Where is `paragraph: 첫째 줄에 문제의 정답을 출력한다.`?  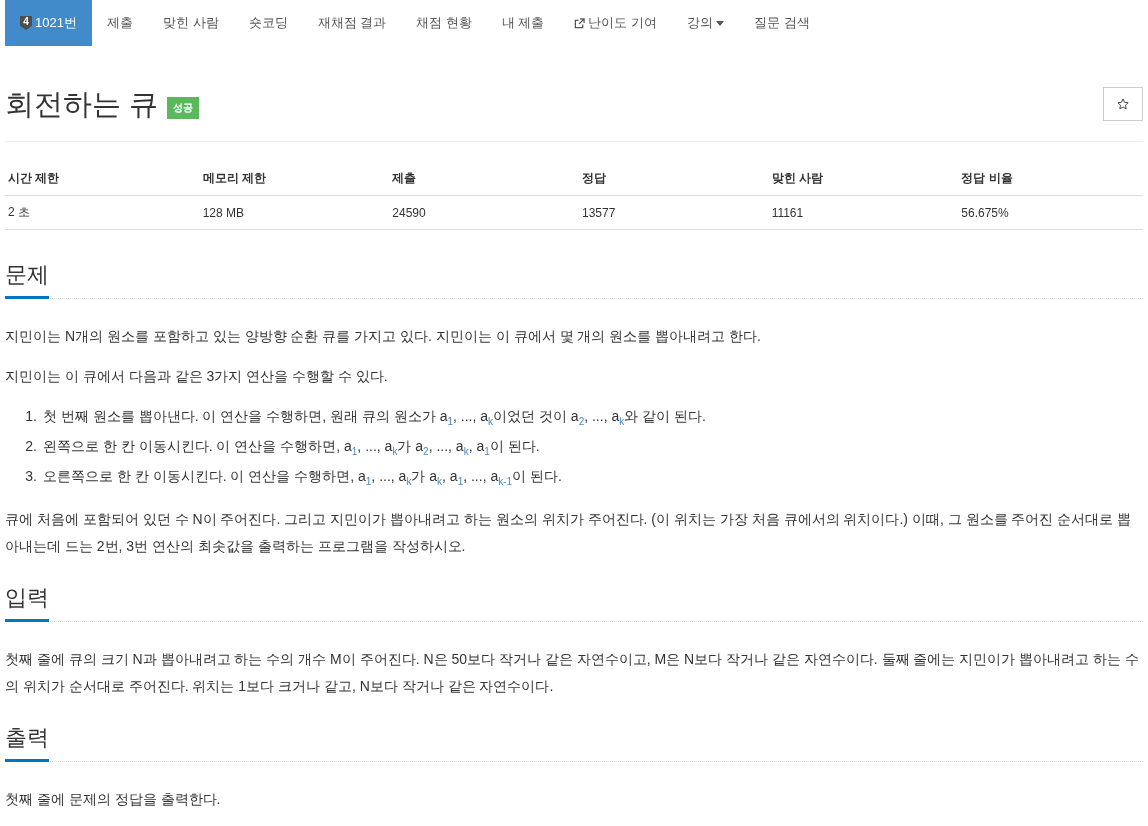
paragraph: 첫째 줄에 문제의 정답을 출력한다. is located at coordinates (113, 799).